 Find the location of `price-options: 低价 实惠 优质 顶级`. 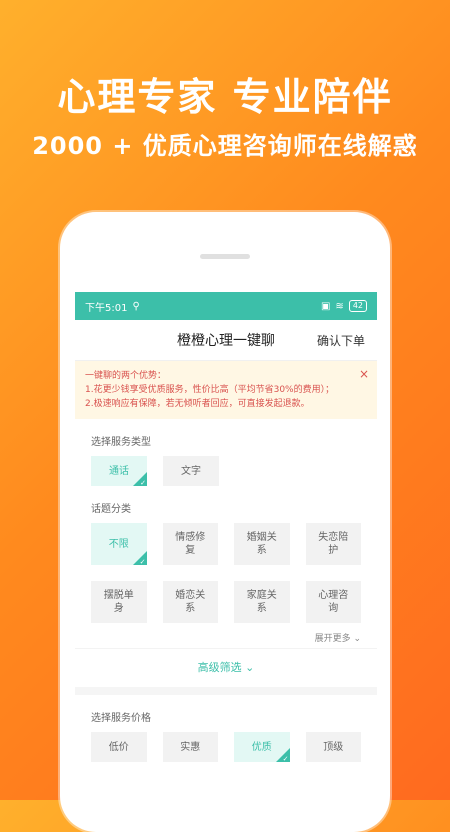

price-options: 低价 实惠 优质 顶级 is located at coordinates (226, 749).